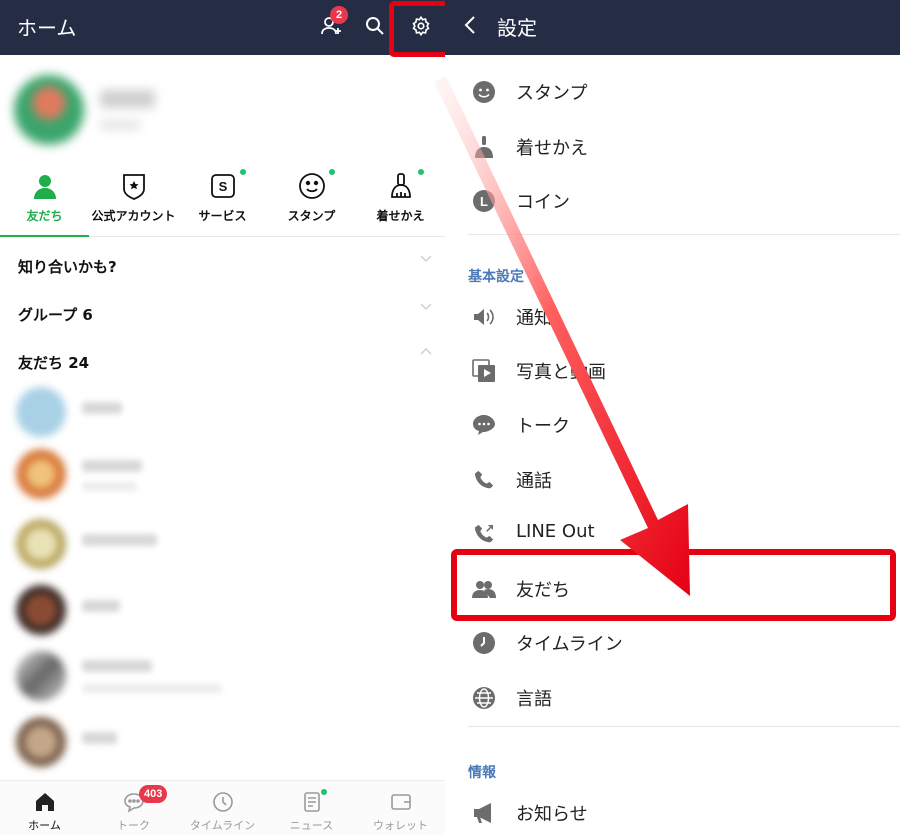 This screenshot has height=835, width=900. Describe the element at coordinates (534, 481) in the screenshot. I see `settings-item-label: 通話` at that location.